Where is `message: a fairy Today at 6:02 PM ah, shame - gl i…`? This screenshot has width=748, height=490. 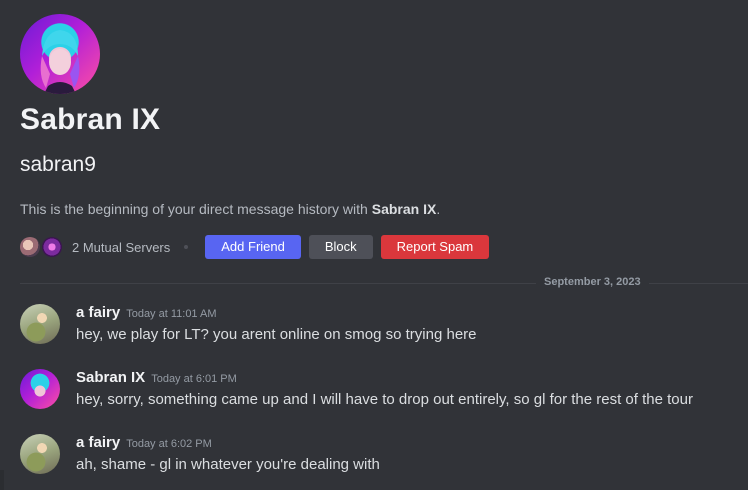 message: a fairy Today at 6:02 PM ah, shame - gl i… is located at coordinates (384, 457).